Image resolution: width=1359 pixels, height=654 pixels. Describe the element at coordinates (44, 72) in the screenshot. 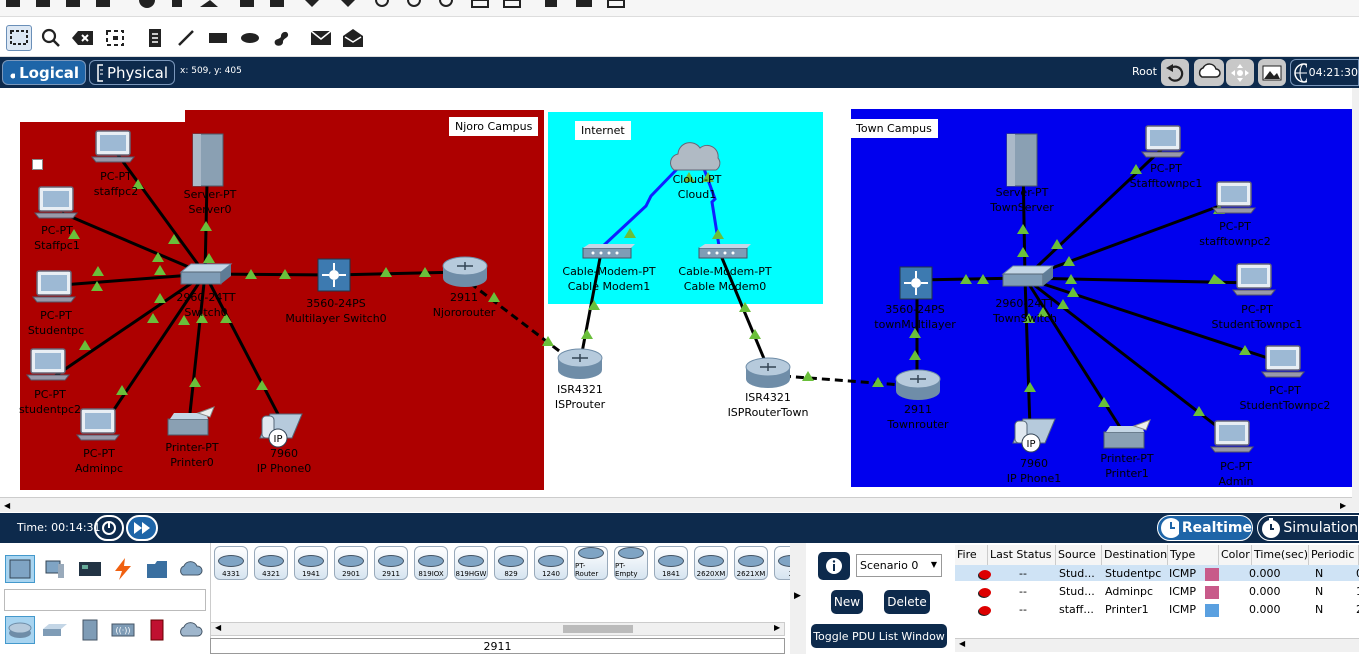

I see `logical-tab: Logical` at that location.